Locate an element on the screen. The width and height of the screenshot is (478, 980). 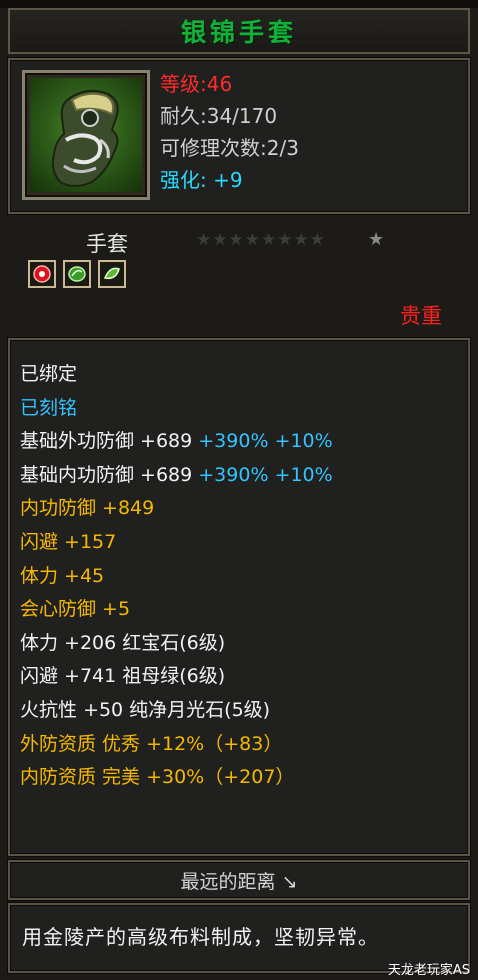
gem-attribute-line: 体力 +206 红宝石(6级) is located at coordinates (123, 642).